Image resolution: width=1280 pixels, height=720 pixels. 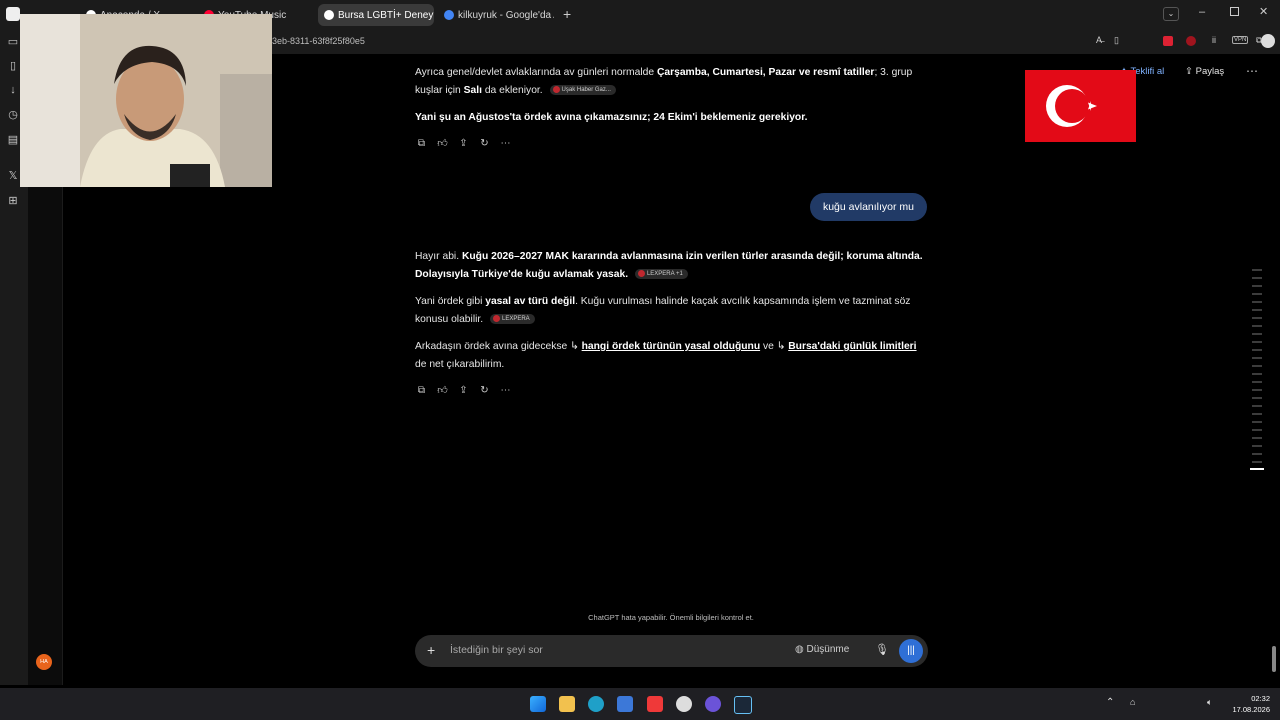 What do you see at coordinates (1274, 369) in the screenshot?
I see `page-scrollbar` at bounding box center [1274, 369].